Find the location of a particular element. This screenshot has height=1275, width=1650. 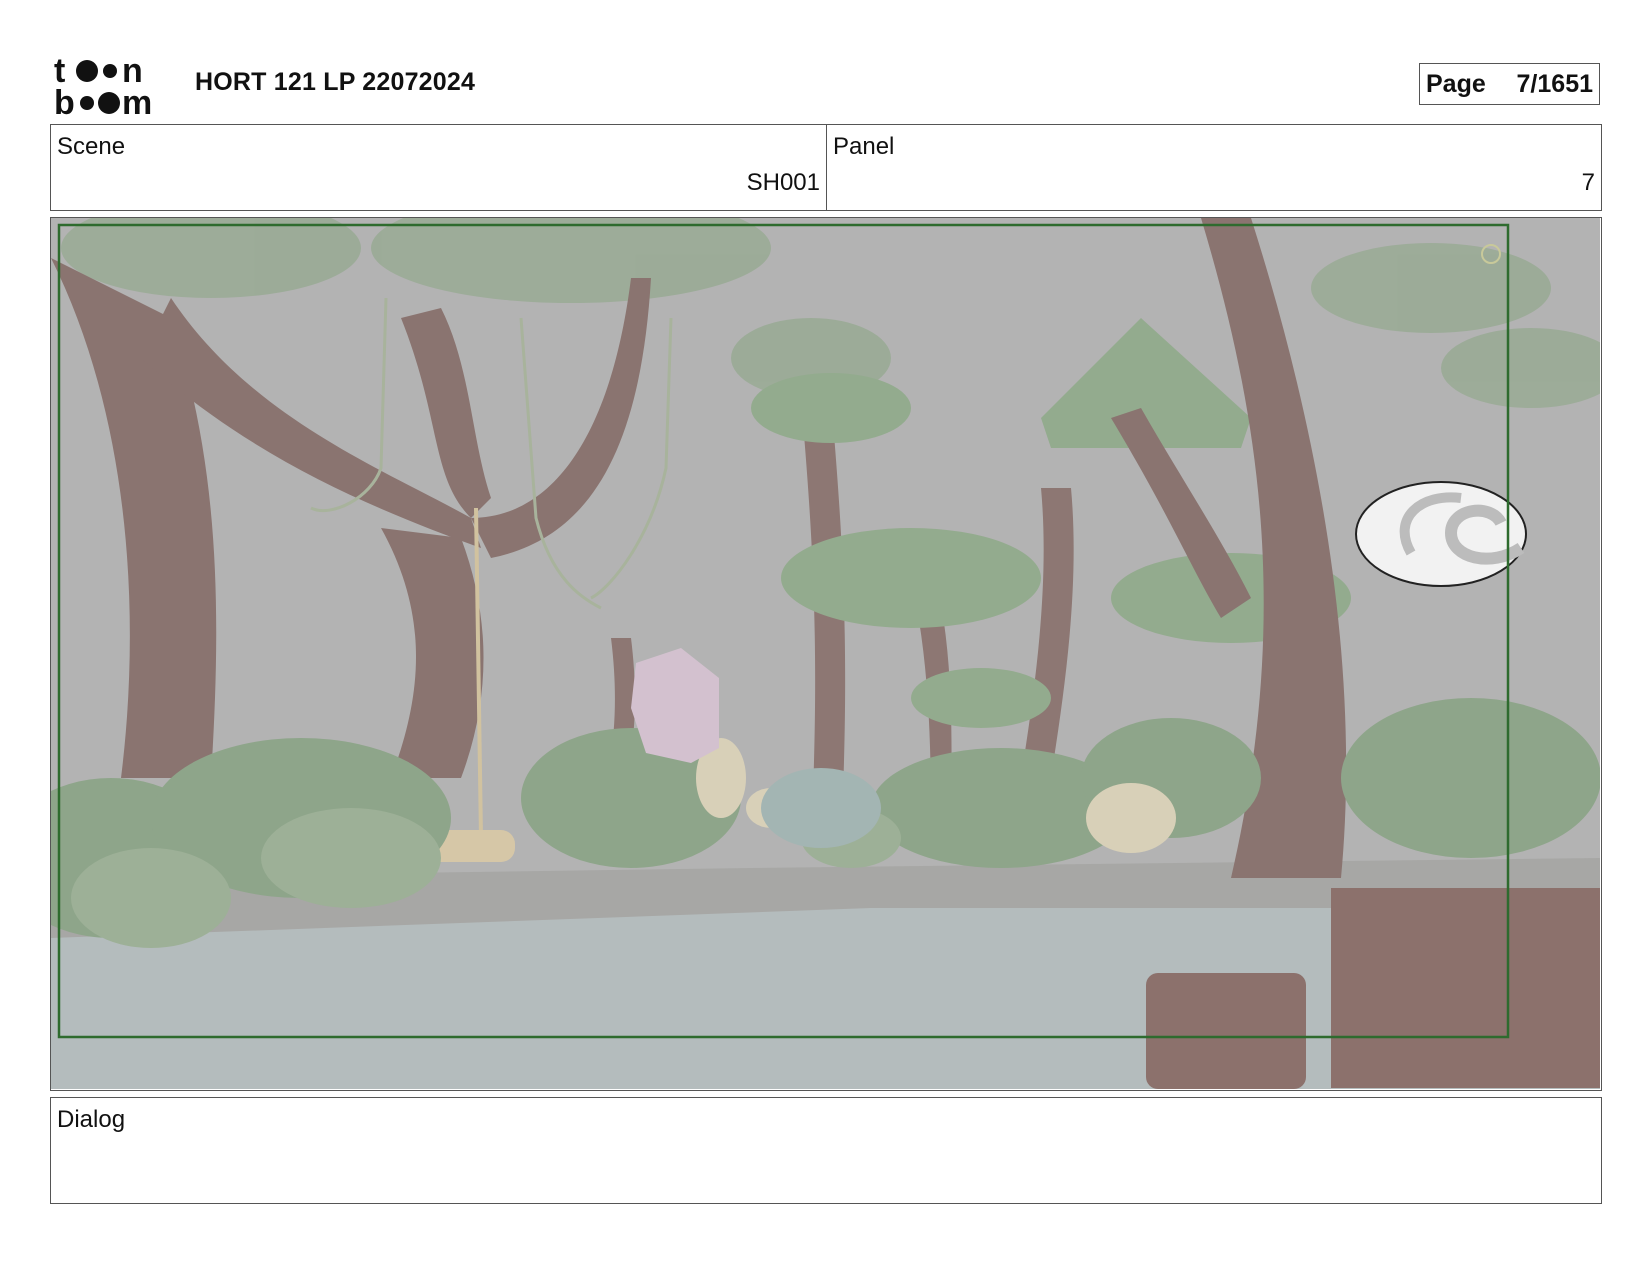

panel-label: Panel is located at coordinates (864, 146).